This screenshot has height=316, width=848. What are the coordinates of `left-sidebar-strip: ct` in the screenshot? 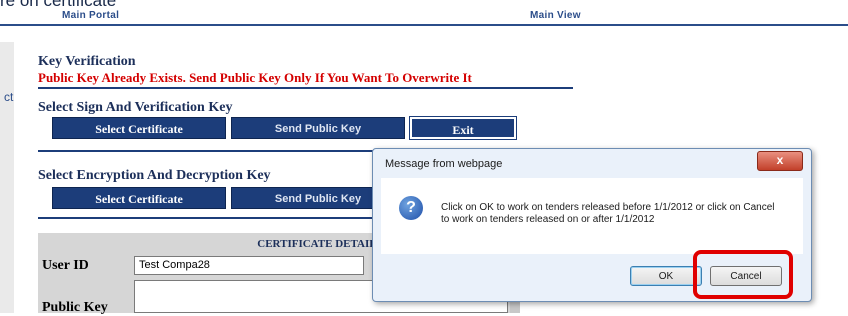 It's located at (7, 177).